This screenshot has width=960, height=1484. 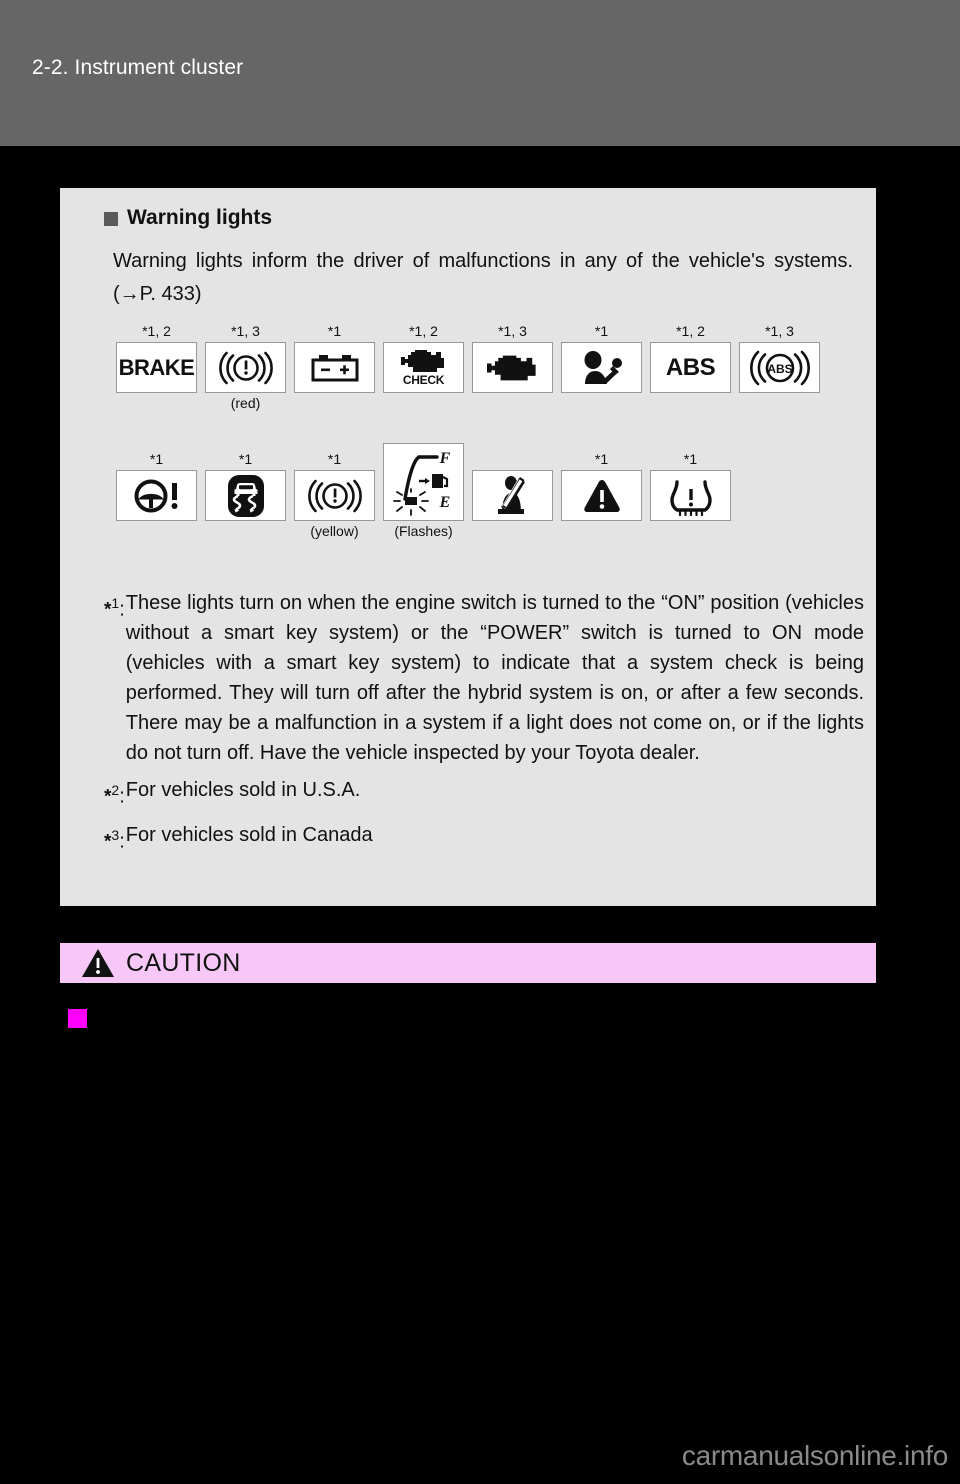 What do you see at coordinates (114, 795) in the screenshot?
I see `footnote-marker: *2:` at bounding box center [114, 795].